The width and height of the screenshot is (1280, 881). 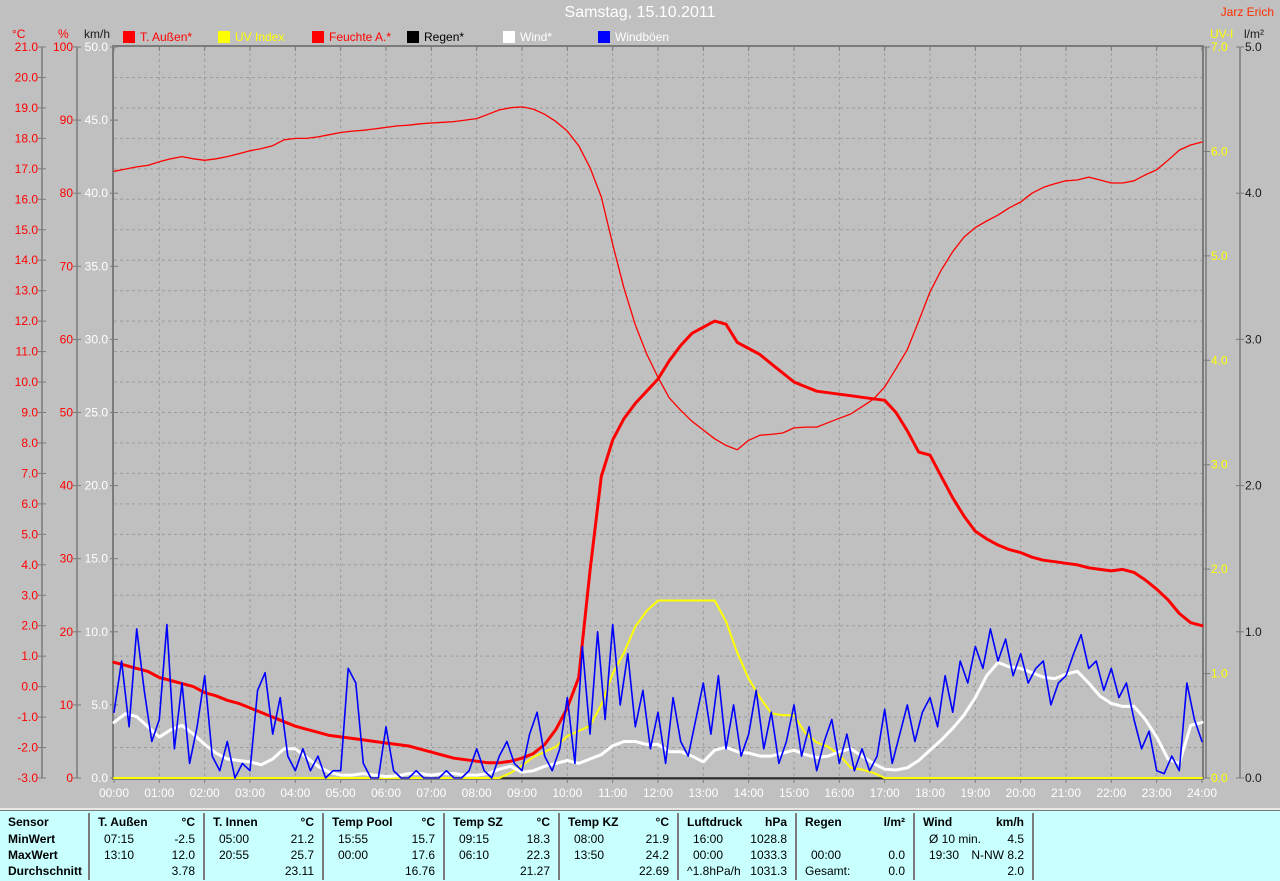 What do you see at coordinates (828, 871) in the screenshot?
I see `stats-avg-note: Gesamt:` at bounding box center [828, 871].